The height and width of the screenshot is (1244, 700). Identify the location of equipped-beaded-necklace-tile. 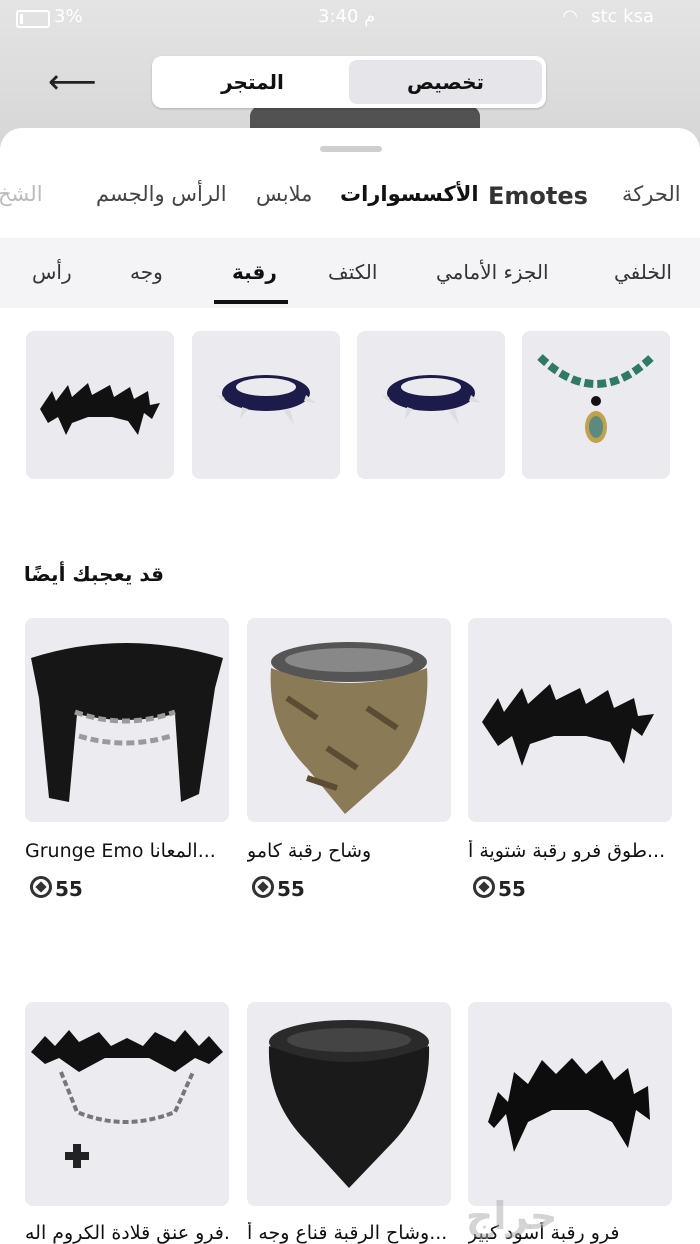
(596, 405).